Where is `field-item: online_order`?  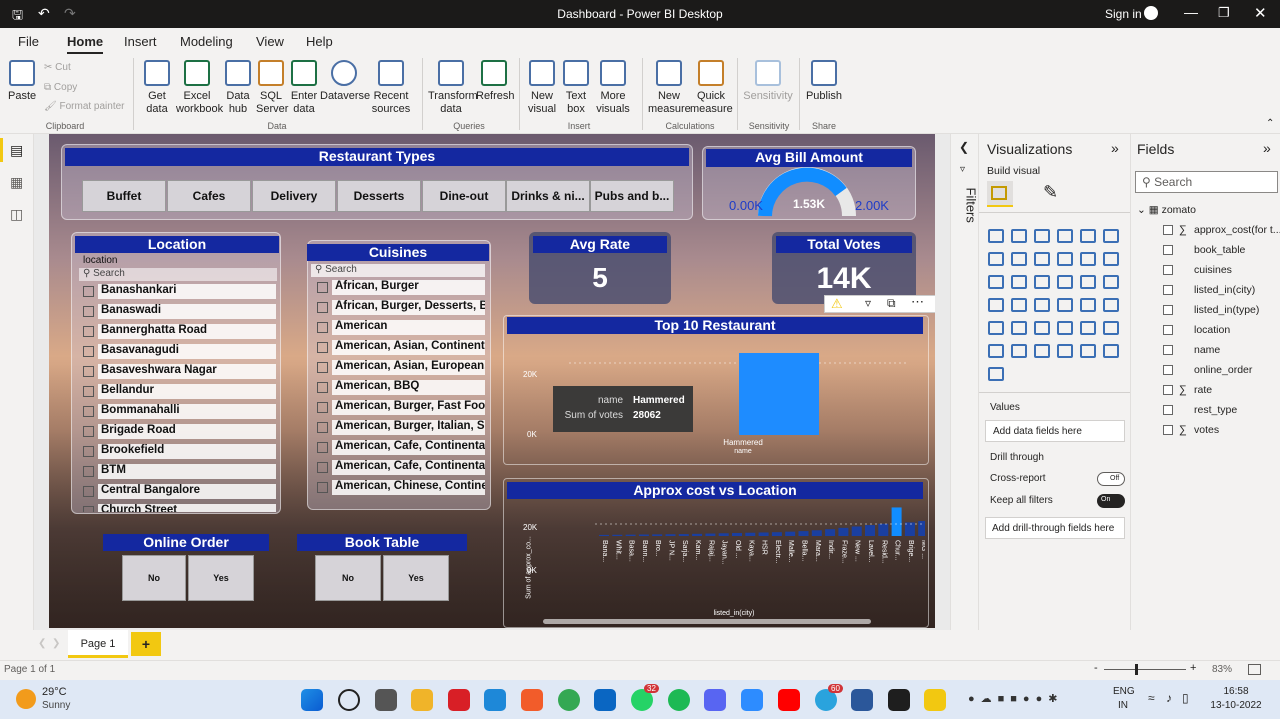
field-item: online_order is located at coordinates (1223, 370).